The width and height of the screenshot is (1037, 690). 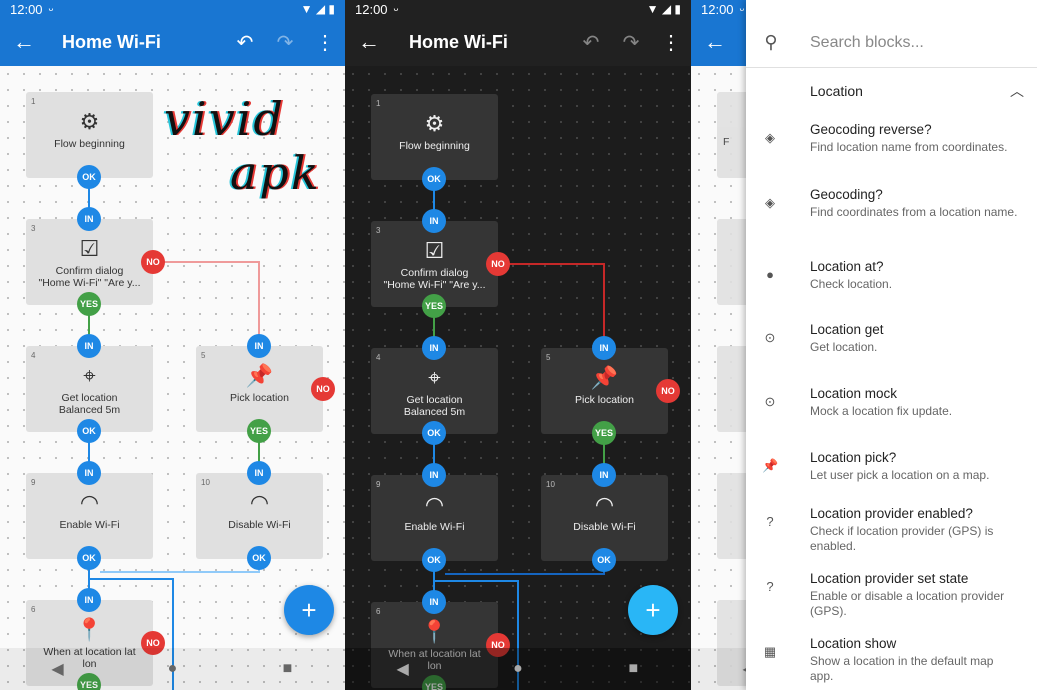 I want to click on item-description: Find coordinates from a location name., so click(x=914, y=212).